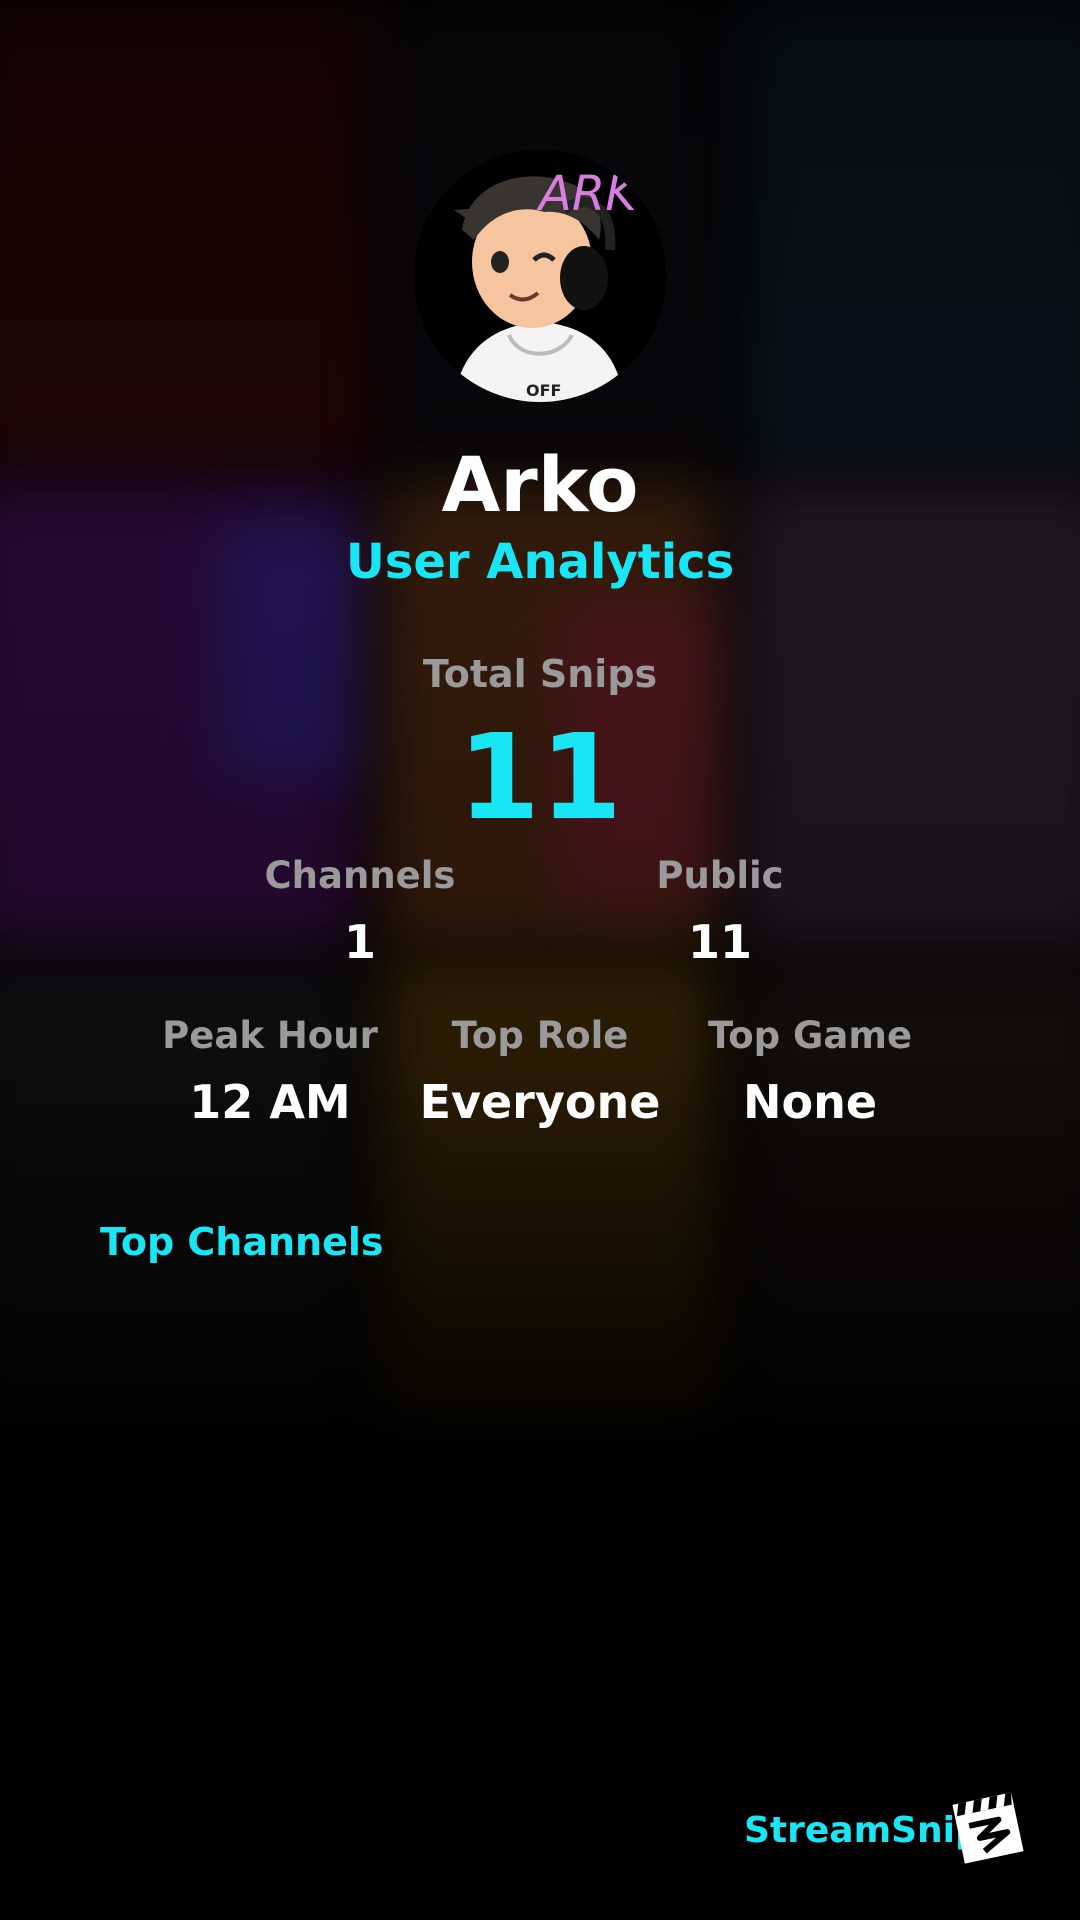  Describe the element at coordinates (720, 911) in the screenshot. I see `stat-public: Public 11` at that location.